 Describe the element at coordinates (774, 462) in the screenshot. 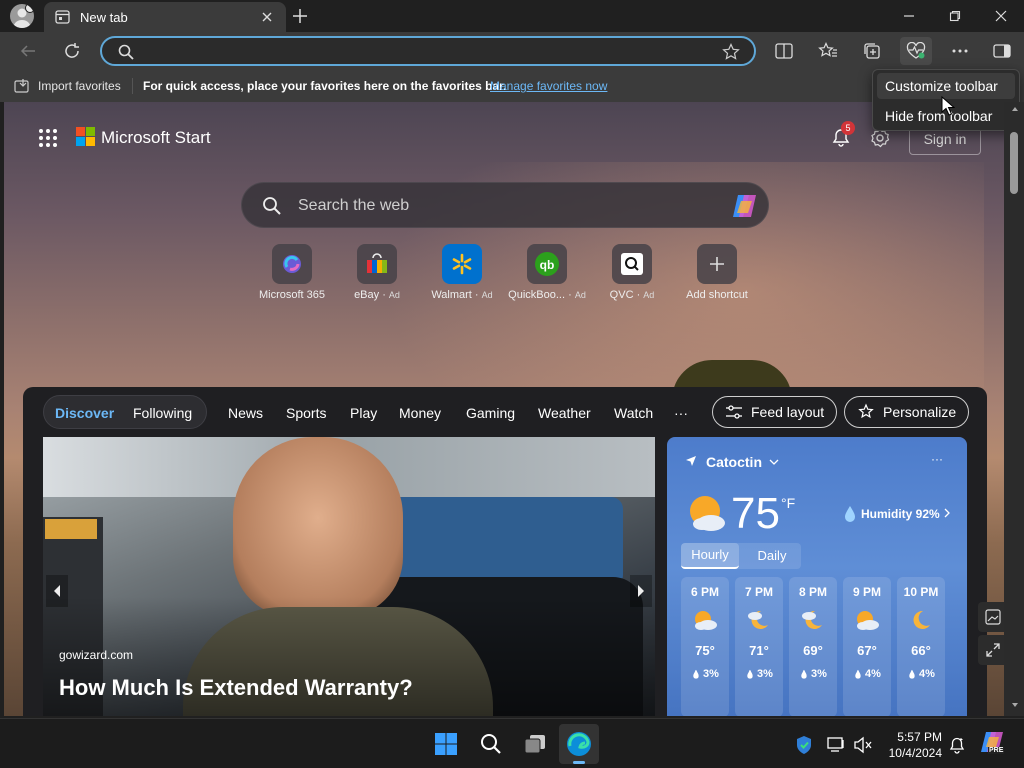

I see `chevron-down-icon` at that location.